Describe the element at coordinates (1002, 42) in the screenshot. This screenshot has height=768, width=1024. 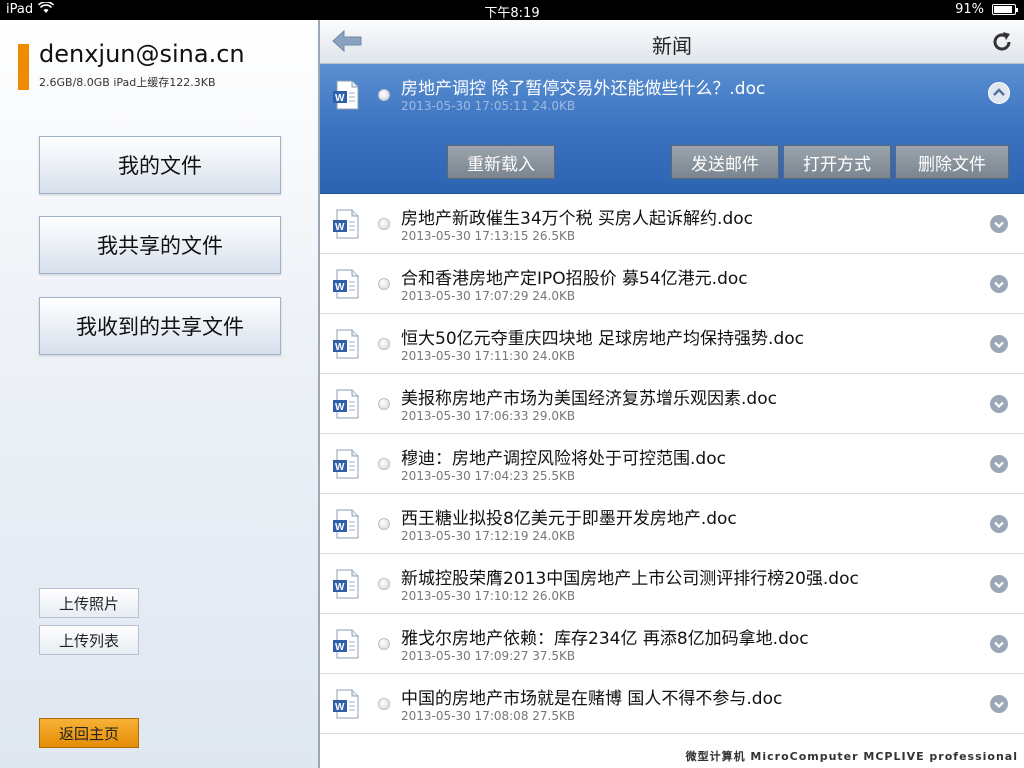
I see `refresh-icon` at that location.